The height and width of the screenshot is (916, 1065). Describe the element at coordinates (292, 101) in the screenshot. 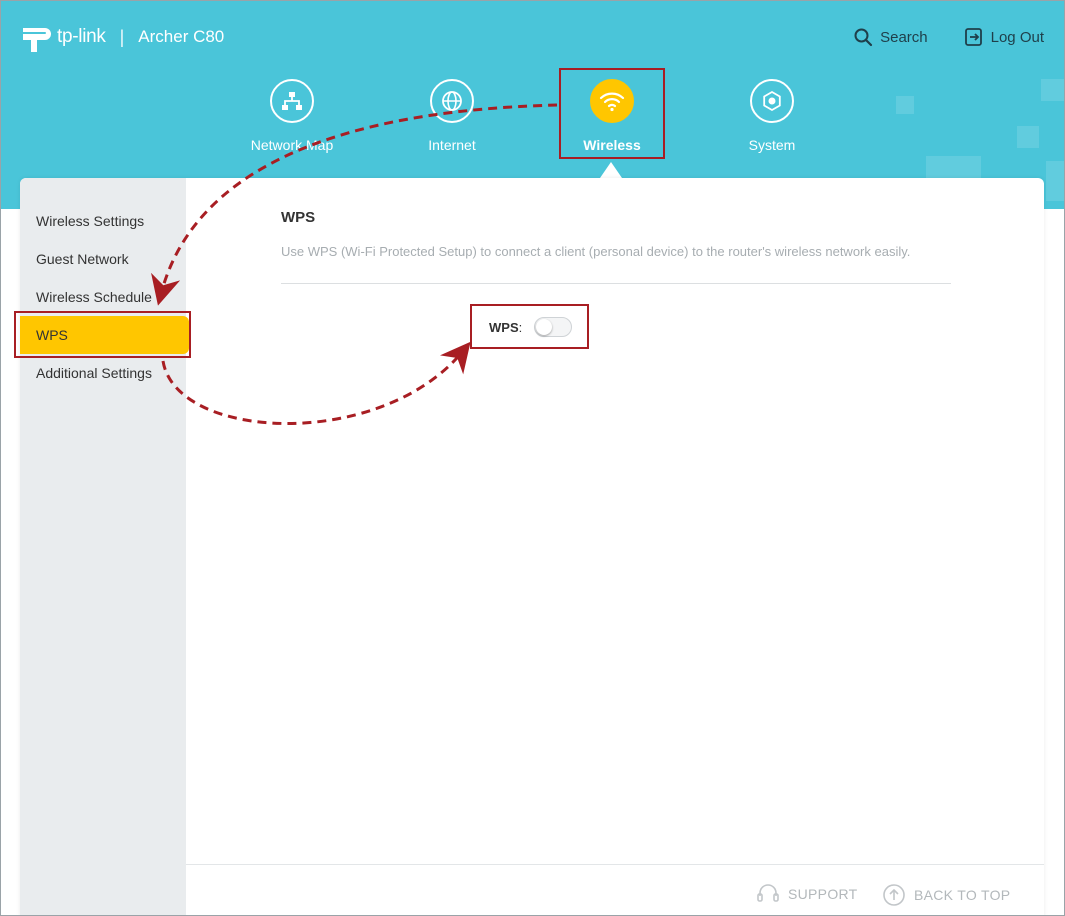

I see `network-map-icon` at that location.